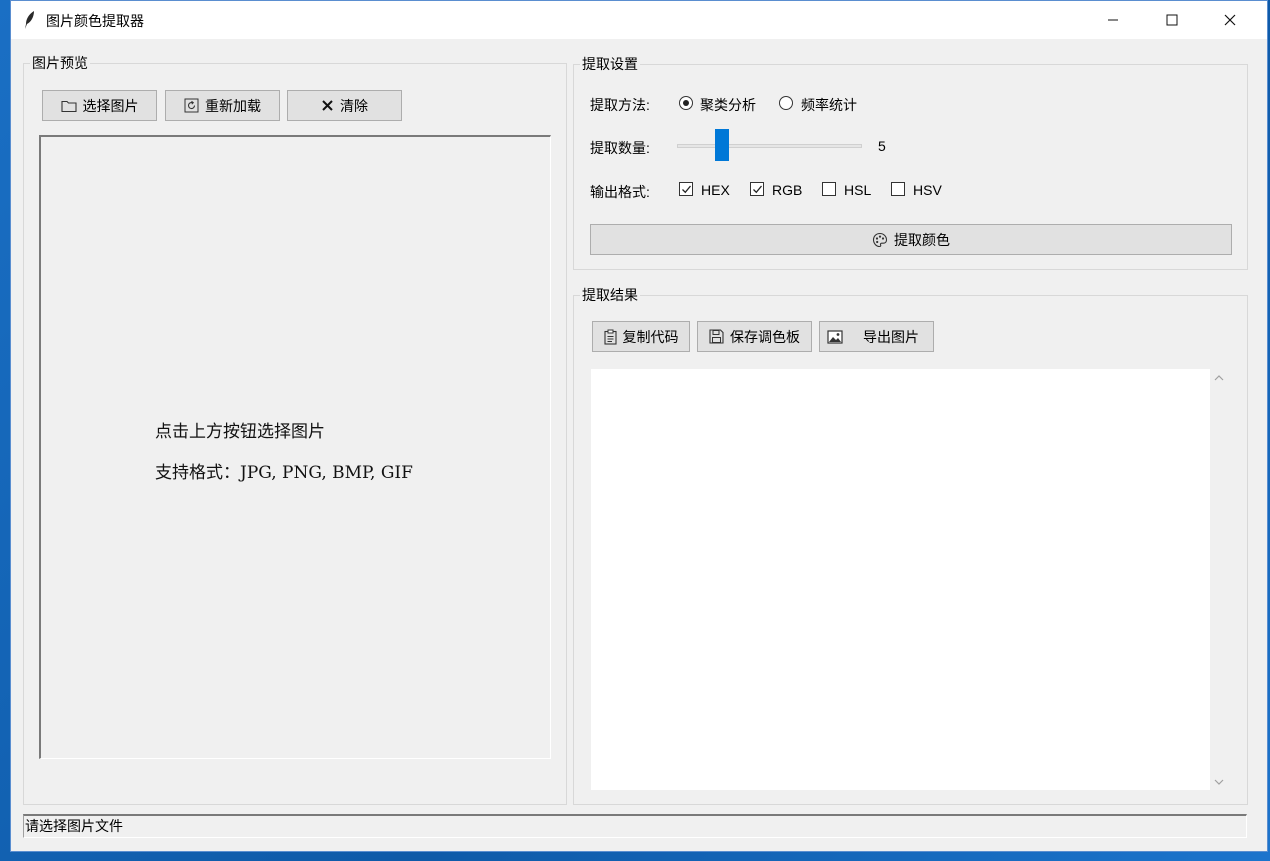  Describe the element at coordinates (354, 105) in the screenshot. I see `clear-label: 清除` at that location.